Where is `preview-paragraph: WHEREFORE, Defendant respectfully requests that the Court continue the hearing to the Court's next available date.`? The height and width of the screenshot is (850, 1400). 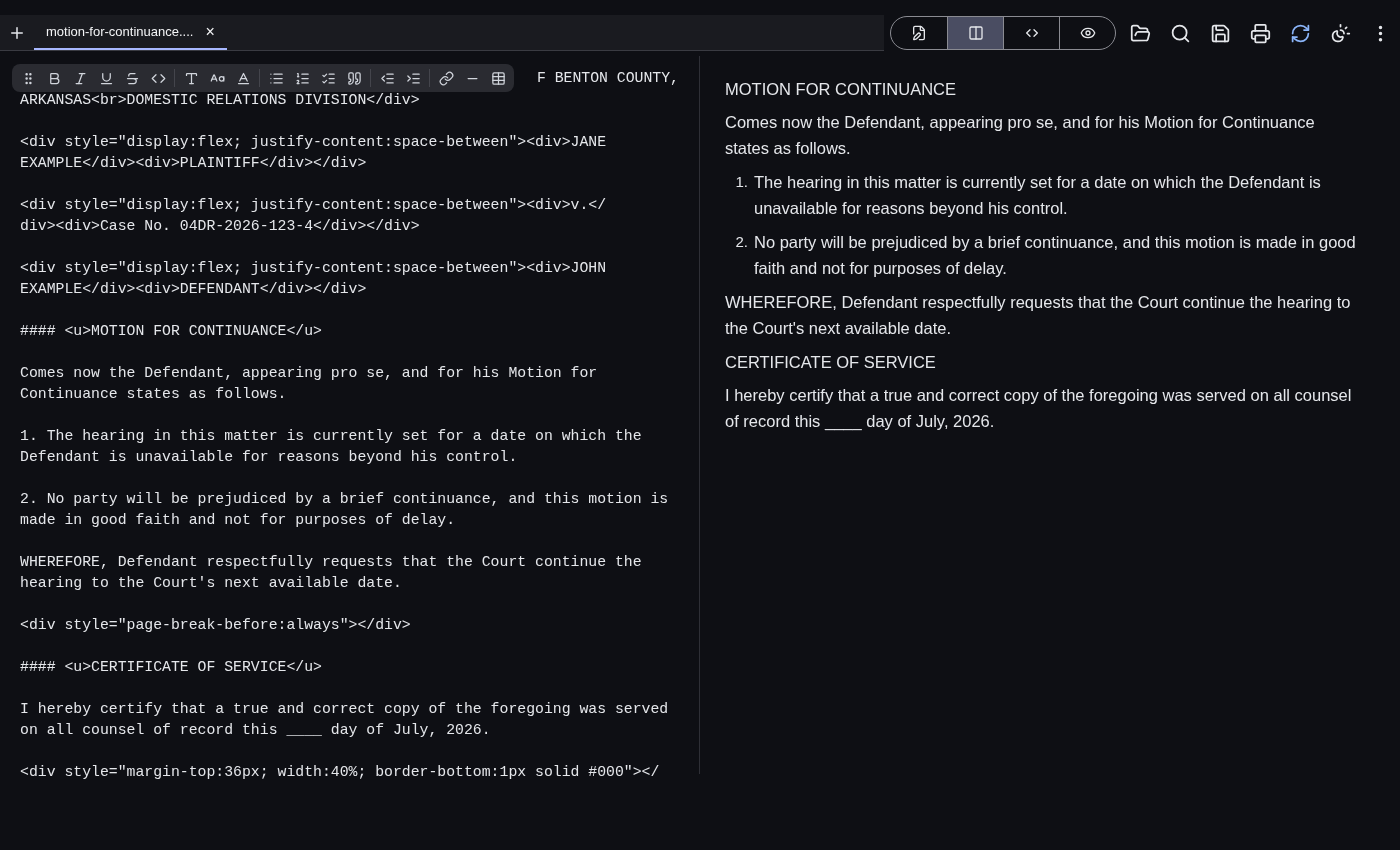
preview-paragraph: WHEREFORE, Defendant respectfully requests that the Court continue the hearing to the Court's next available date. is located at coordinates (1038, 315).